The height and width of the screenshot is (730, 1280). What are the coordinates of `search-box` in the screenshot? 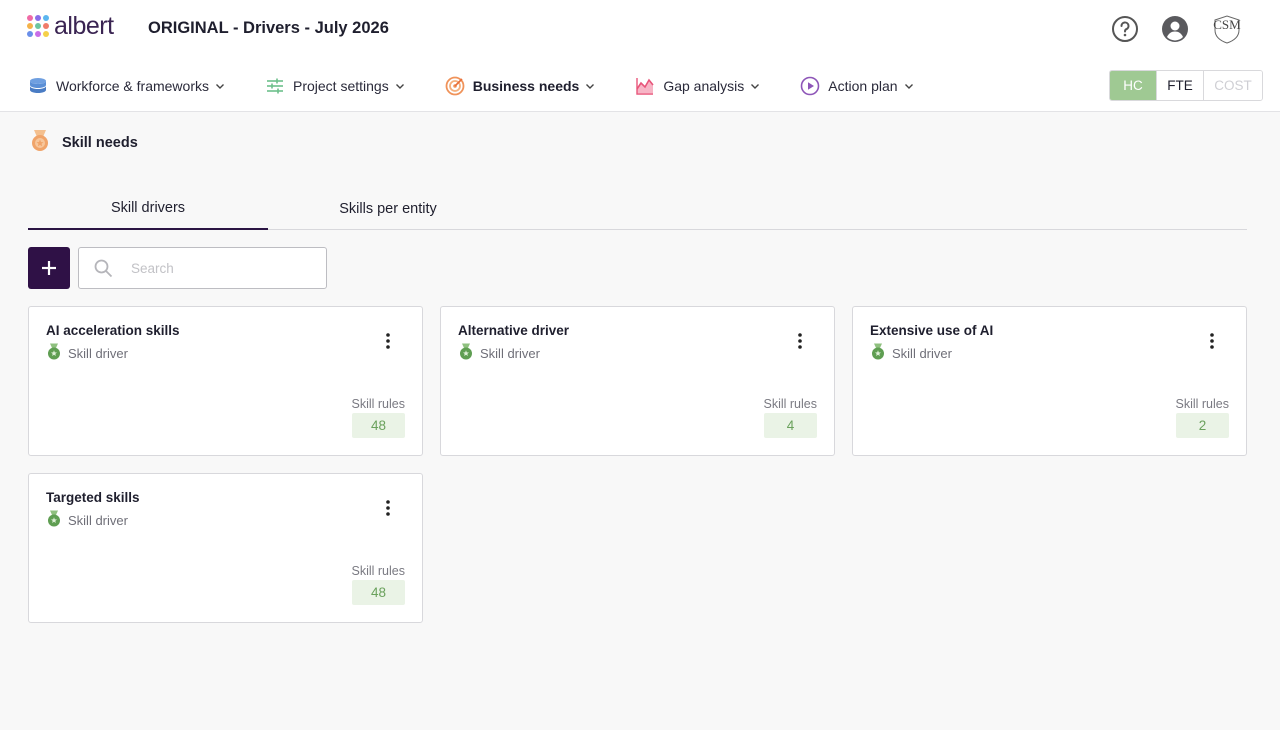 It's located at (202, 268).